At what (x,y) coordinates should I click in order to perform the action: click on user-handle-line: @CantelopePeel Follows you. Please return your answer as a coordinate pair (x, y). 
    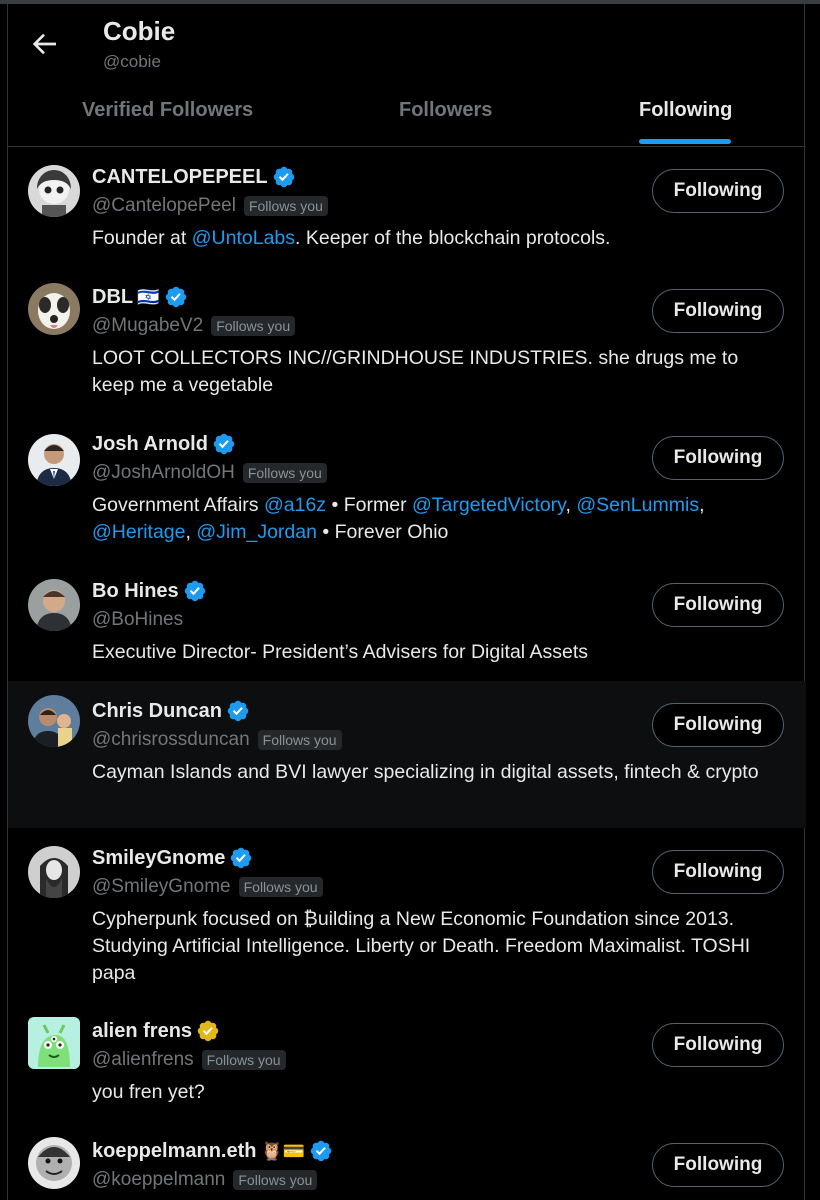
    Looking at the image, I should click on (210, 206).